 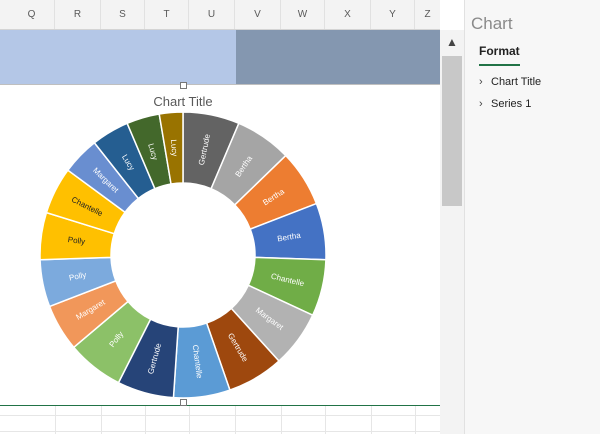 What do you see at coordinates (78, 14) in the screenshot?
I see `column-header-r: R` at bounding box center [78, 14].